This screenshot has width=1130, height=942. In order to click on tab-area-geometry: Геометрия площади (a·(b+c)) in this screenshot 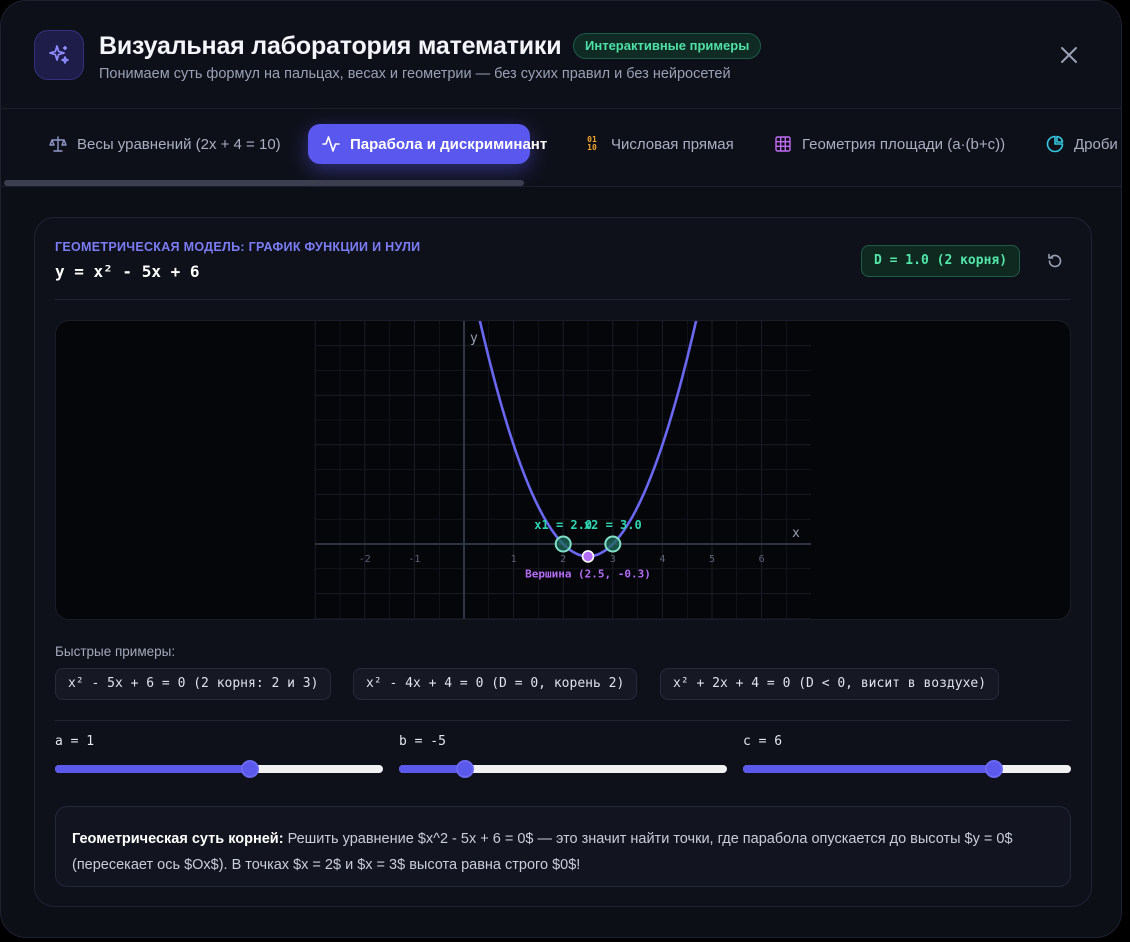, I will do `click(889, 144)`.